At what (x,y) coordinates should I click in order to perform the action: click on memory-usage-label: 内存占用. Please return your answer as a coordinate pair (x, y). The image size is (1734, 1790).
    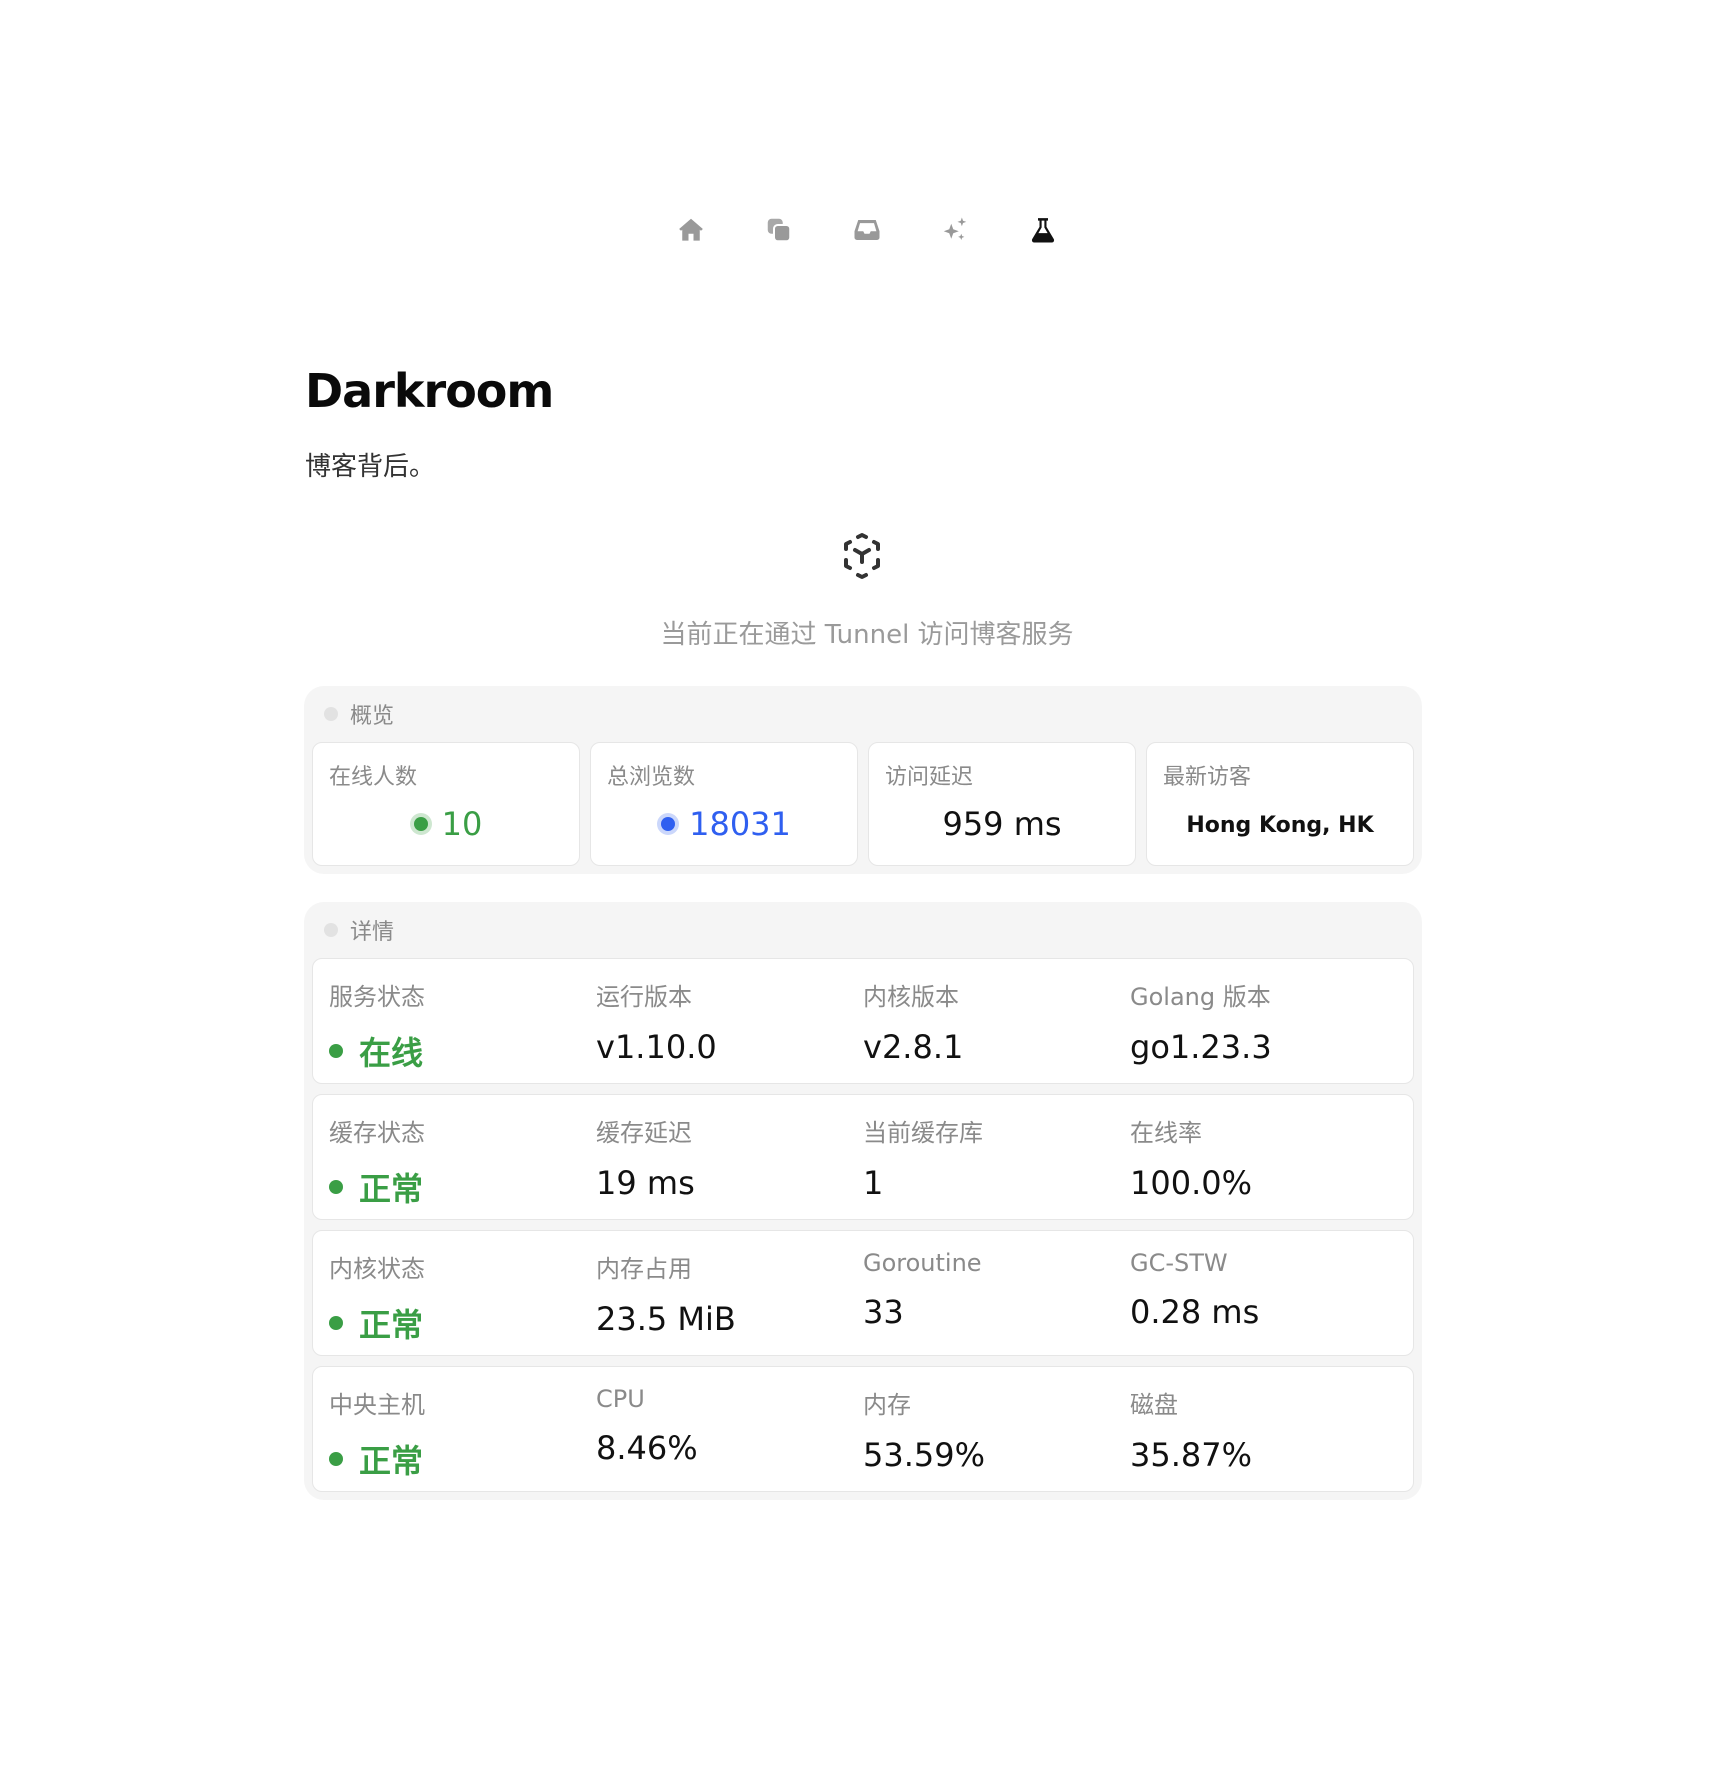
    Looking at the image, I should click on (644, 1269).